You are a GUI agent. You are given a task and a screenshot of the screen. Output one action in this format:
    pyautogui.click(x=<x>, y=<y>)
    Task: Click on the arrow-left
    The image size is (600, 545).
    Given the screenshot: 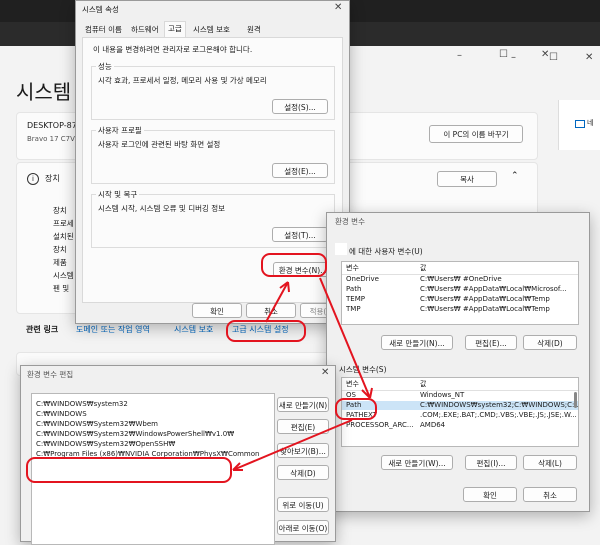 What is the action you would take?
    pyautogui.click(x=292, y=445)
    